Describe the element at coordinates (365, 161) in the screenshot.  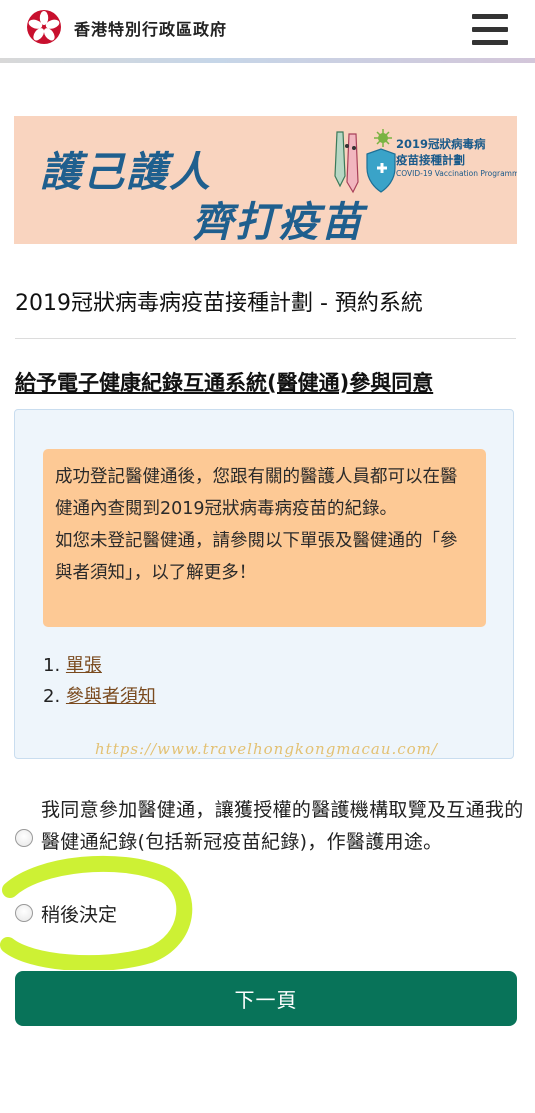
I see `vaccine-characters-icon` at that location.